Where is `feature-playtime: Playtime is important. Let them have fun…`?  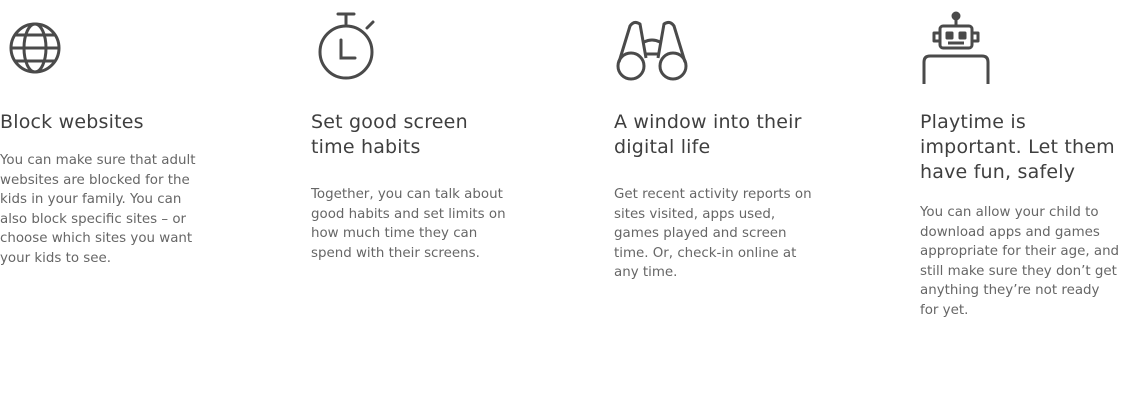
feature-playtime: Playtime is important. Let them have fun… is located at coordinates (1020, 160).